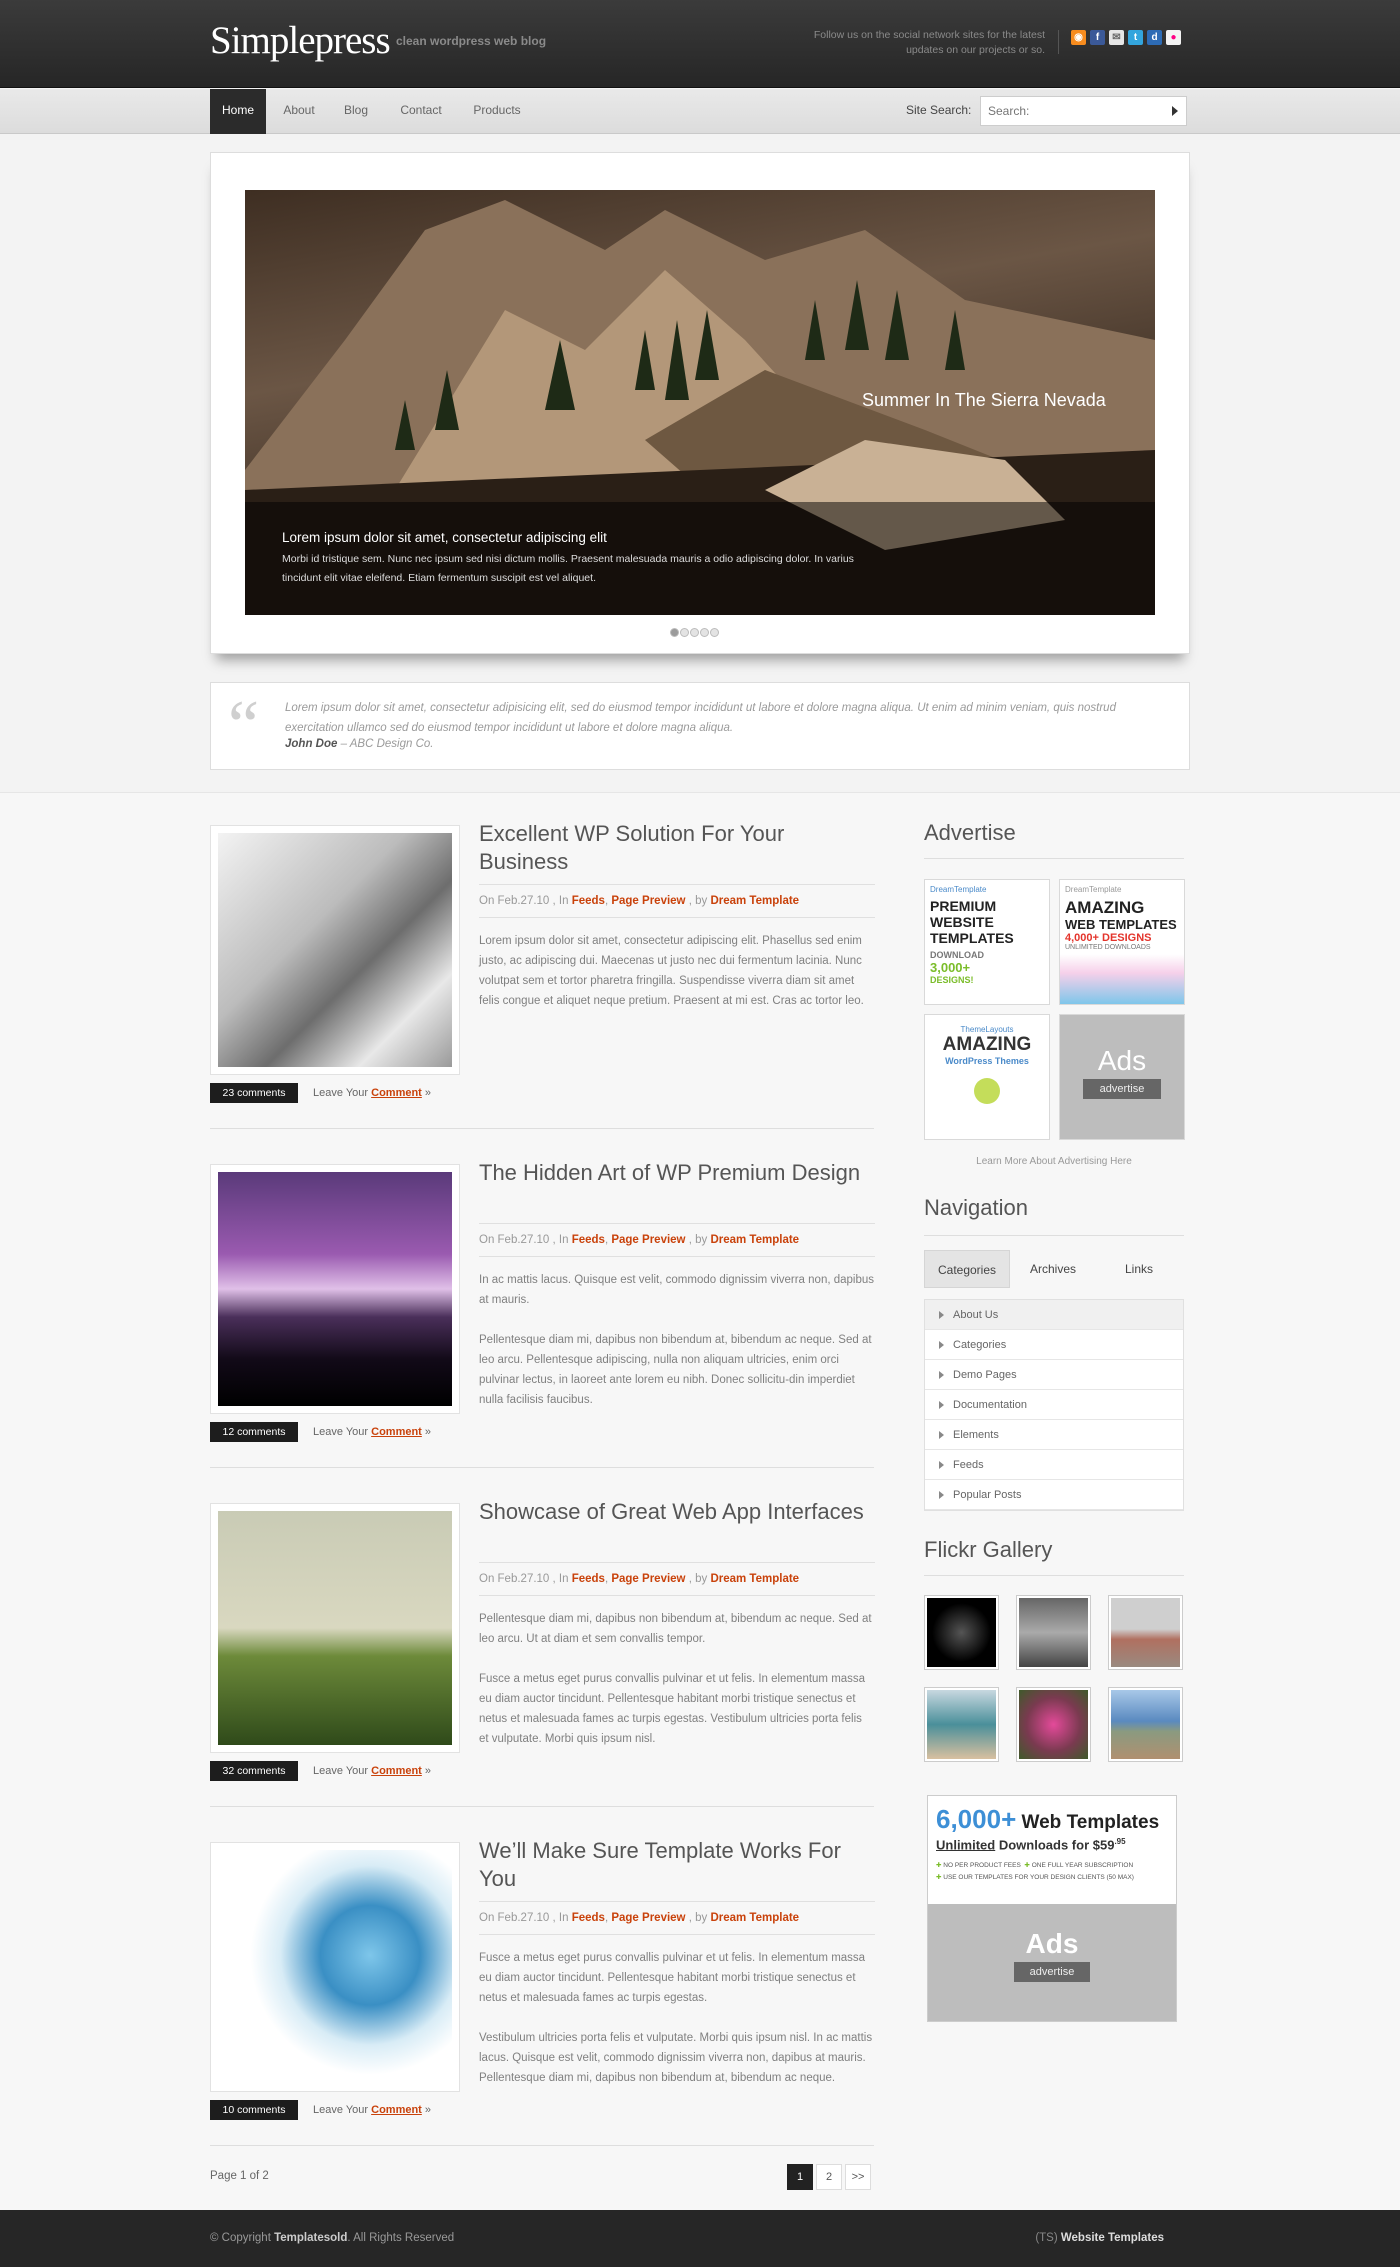 The width and height of the screenshot is (1400, 2267). Describe the element at coordinates (939, 110) in the screenshot. I see `site-search-label: Site Search:` at that location.